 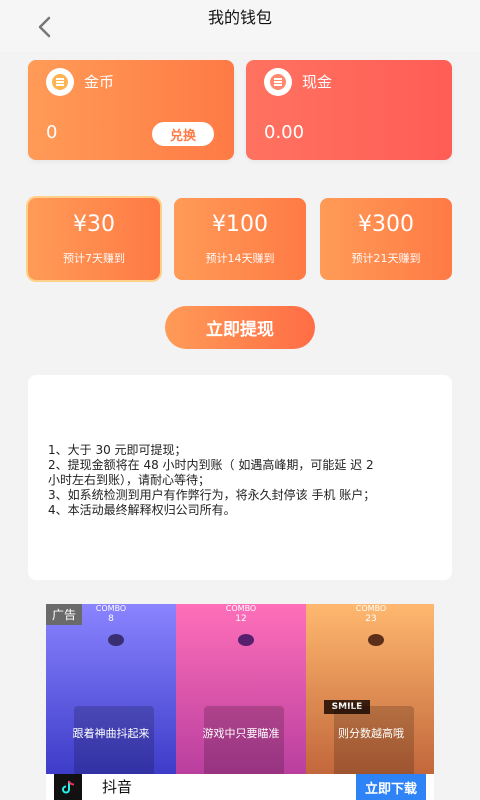 I want to click on ad-badge: 广告, so click(x=64, y=614).